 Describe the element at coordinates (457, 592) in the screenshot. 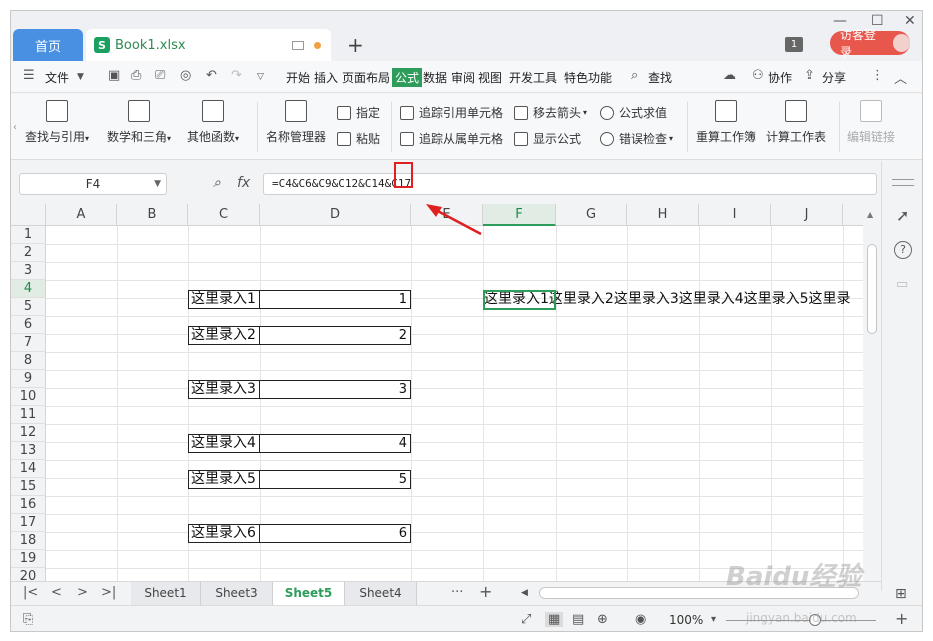

I see `more-sheets-icon: ···` at that location.